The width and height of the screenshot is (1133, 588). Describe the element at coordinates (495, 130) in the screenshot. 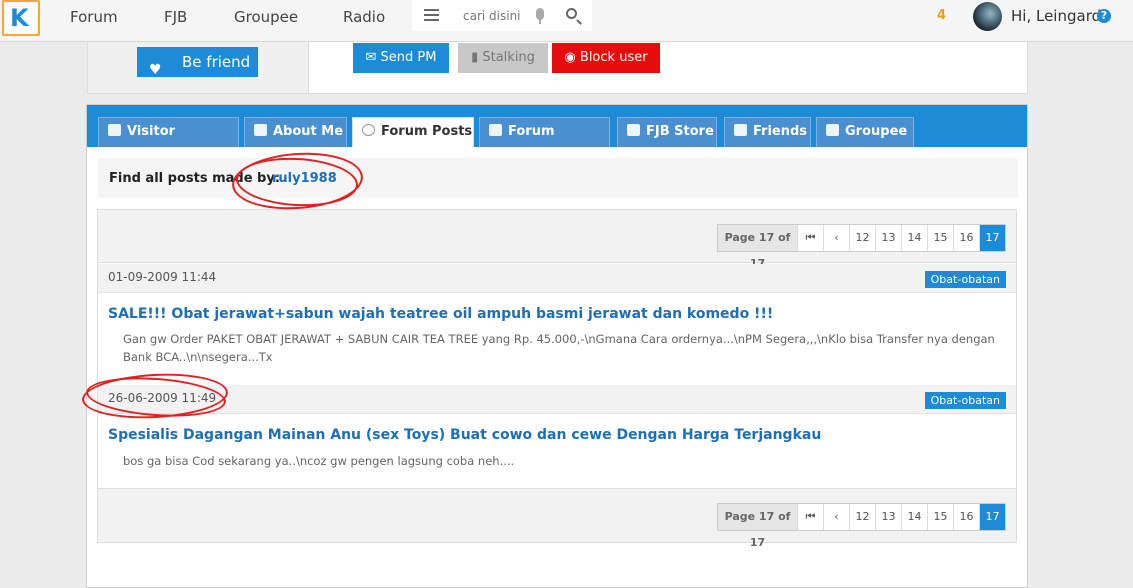

I see `thread-icon` at that location.